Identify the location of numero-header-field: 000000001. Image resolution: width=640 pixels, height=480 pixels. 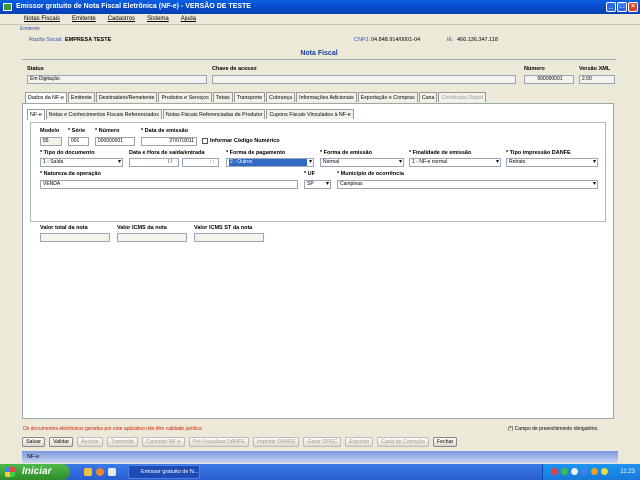
(549, 79).